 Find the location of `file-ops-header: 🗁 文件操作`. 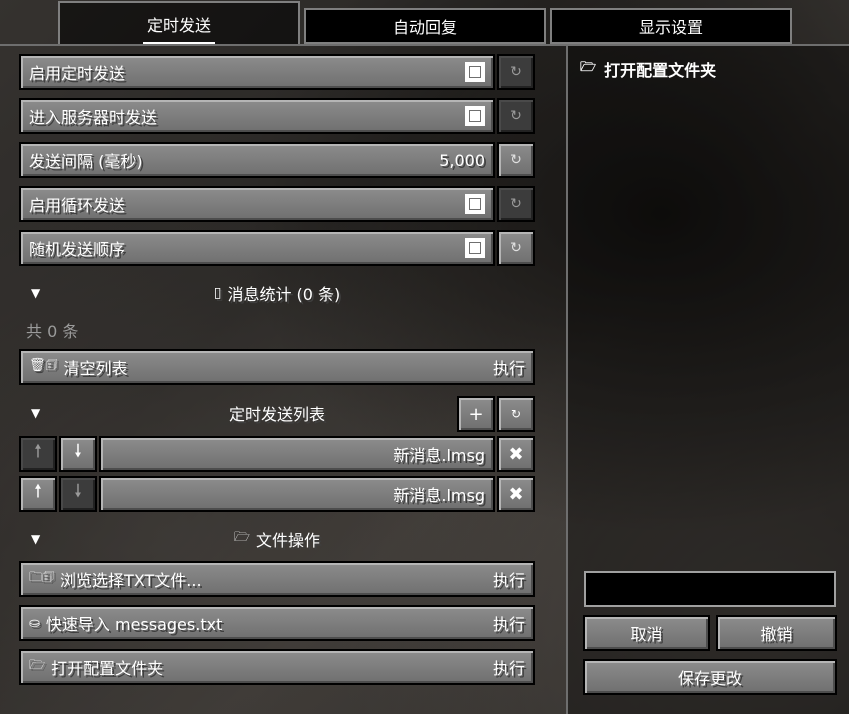

file-ops-header: 🗁 文件操作 is located at coordinates (277, 539).